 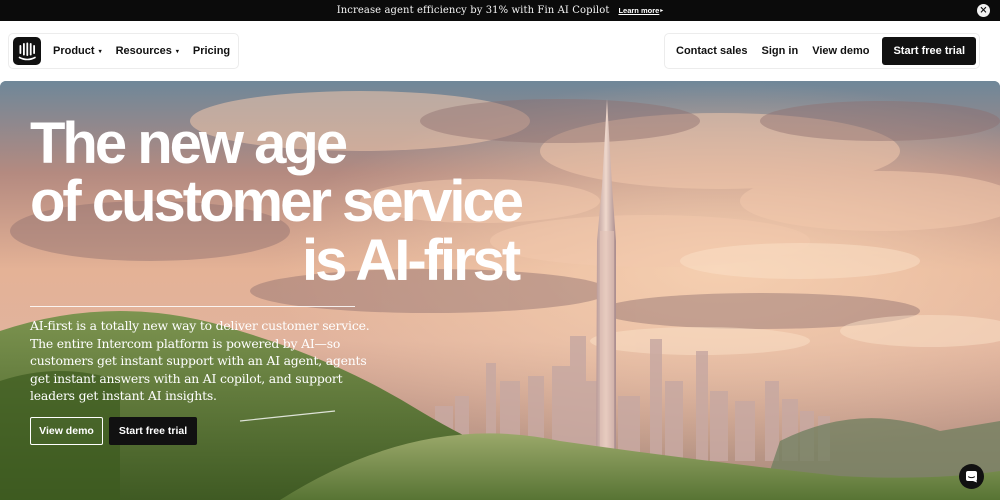 I want to click on nav-product: Product ▾, so click(x=77, y=51).